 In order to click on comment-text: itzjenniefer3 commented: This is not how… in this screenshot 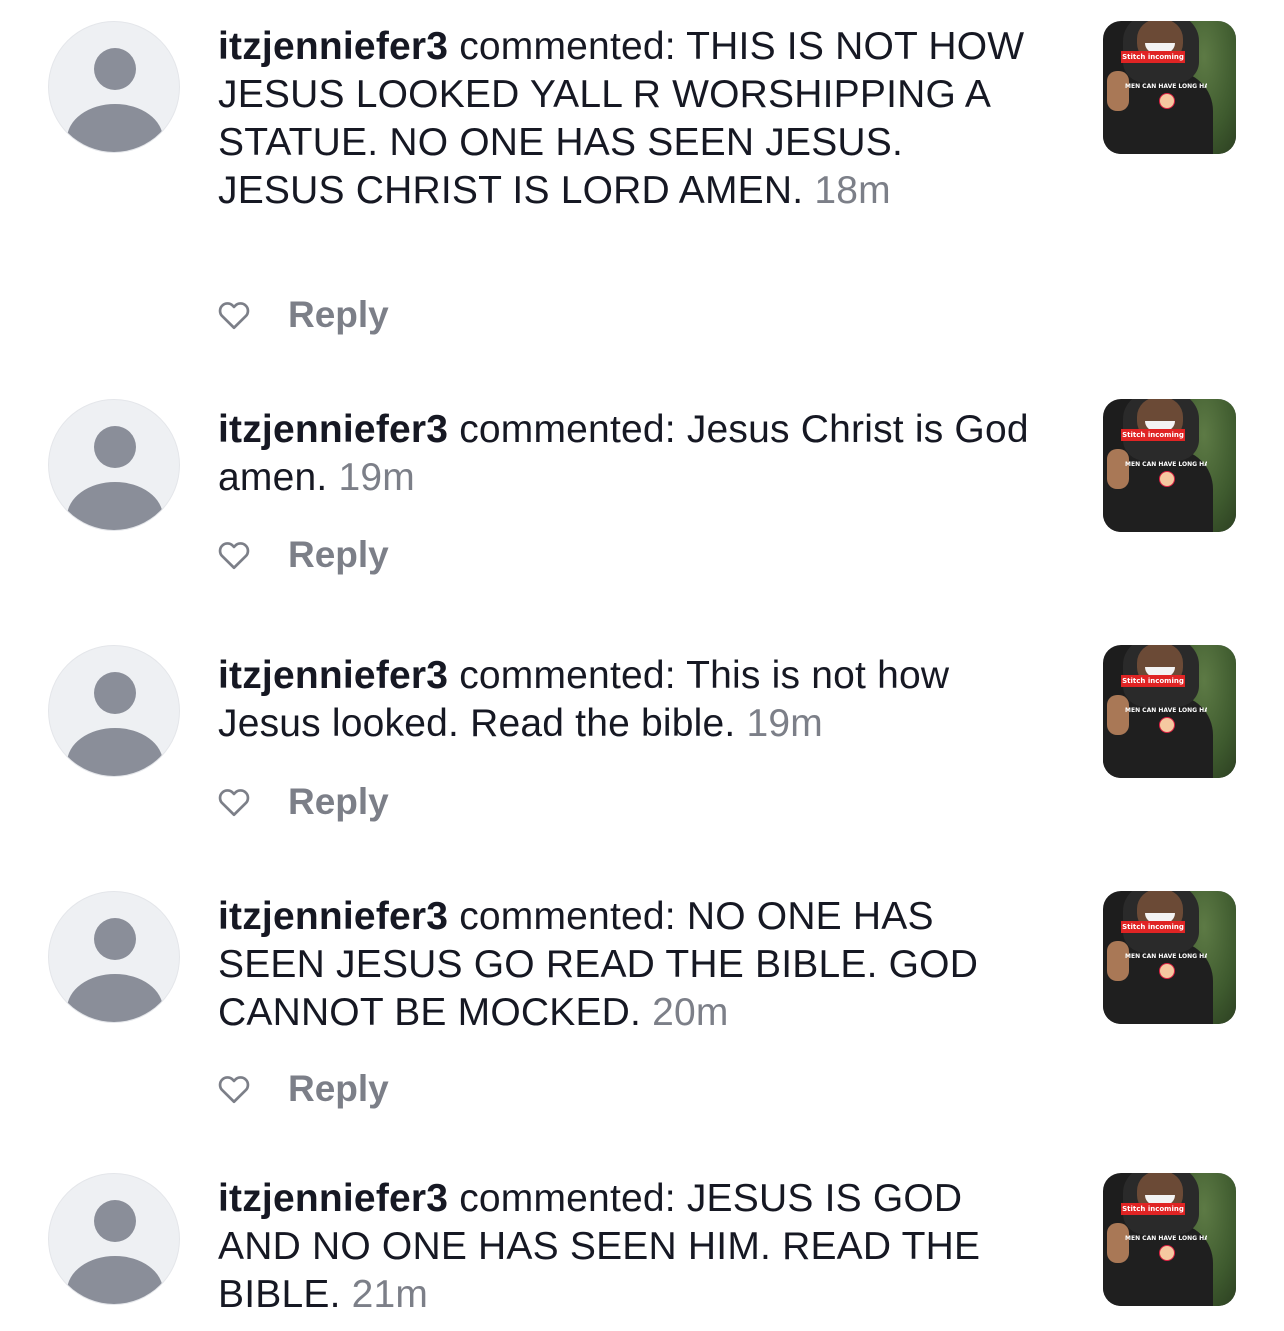, I will do `click(584, 699)`.